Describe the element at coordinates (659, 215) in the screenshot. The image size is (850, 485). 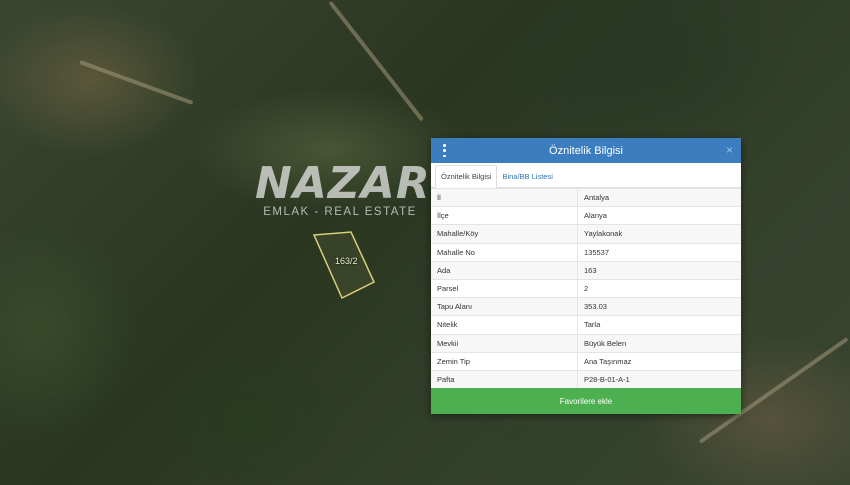
I see `attribute-value: Alanya` at that location.